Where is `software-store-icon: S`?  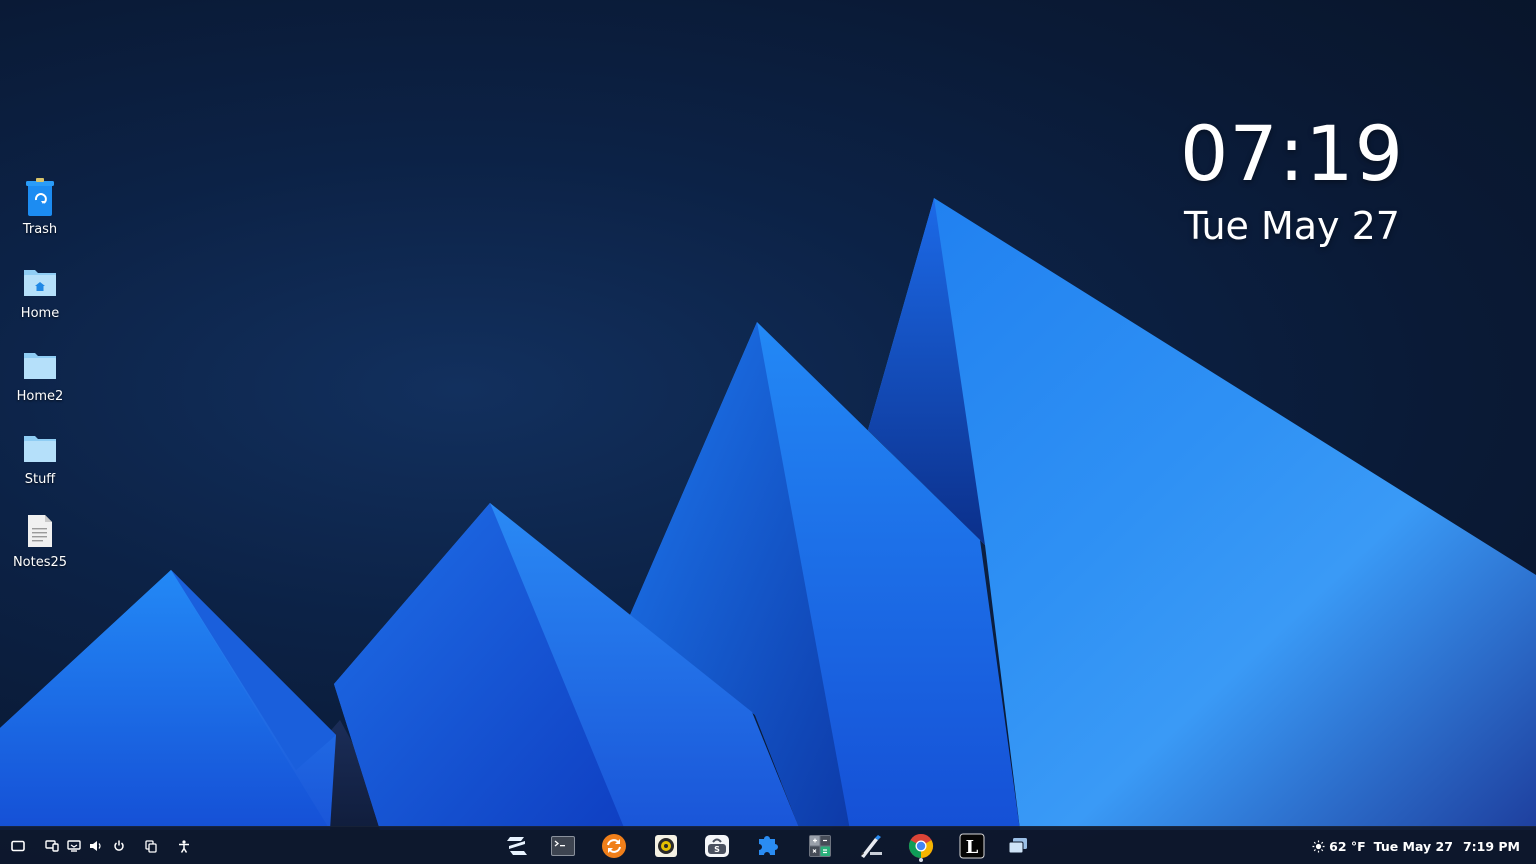
software-store-icon: S is located at coordinates (717, 846).